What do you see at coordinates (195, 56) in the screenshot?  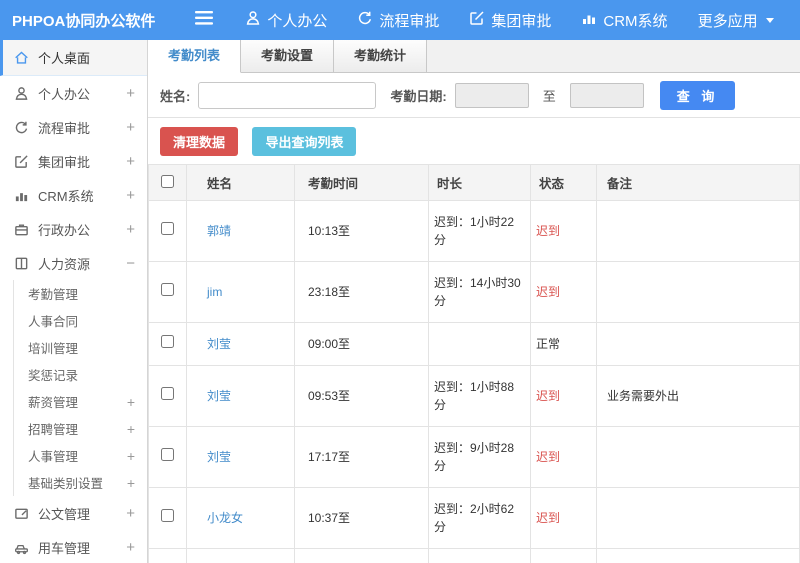 I see `tab-attendance-list: 考勤列表` at bounding box center [195, 56].